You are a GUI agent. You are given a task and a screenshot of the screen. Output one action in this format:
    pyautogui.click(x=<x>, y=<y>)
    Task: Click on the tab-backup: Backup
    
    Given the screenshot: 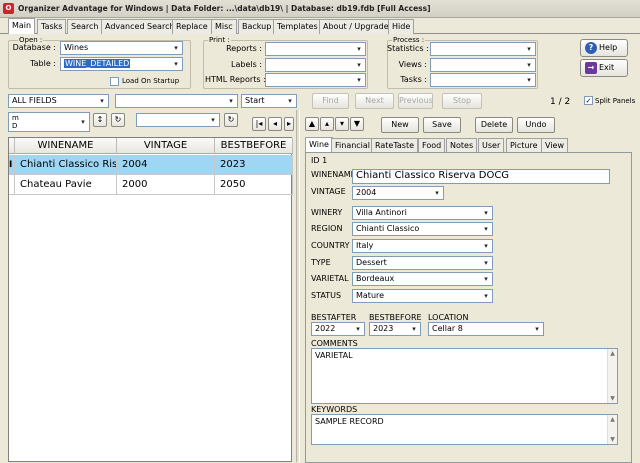 What is the action you would take?
    pyautogui.click(x=257, y=26)
    